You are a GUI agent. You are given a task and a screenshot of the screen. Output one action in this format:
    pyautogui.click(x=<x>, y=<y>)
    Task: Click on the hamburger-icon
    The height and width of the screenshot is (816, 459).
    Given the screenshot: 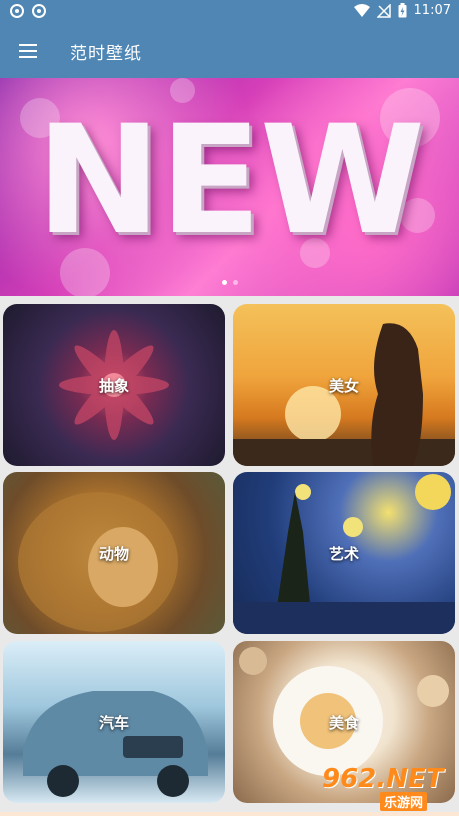 What is the action you would take?
    pyautogui.click(x=28, y=45)
    